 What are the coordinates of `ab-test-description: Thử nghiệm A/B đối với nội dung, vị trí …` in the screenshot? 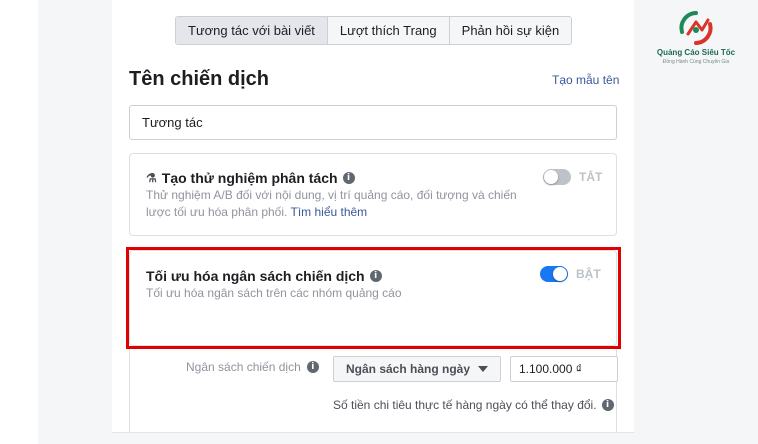 It's located at (336, 204).